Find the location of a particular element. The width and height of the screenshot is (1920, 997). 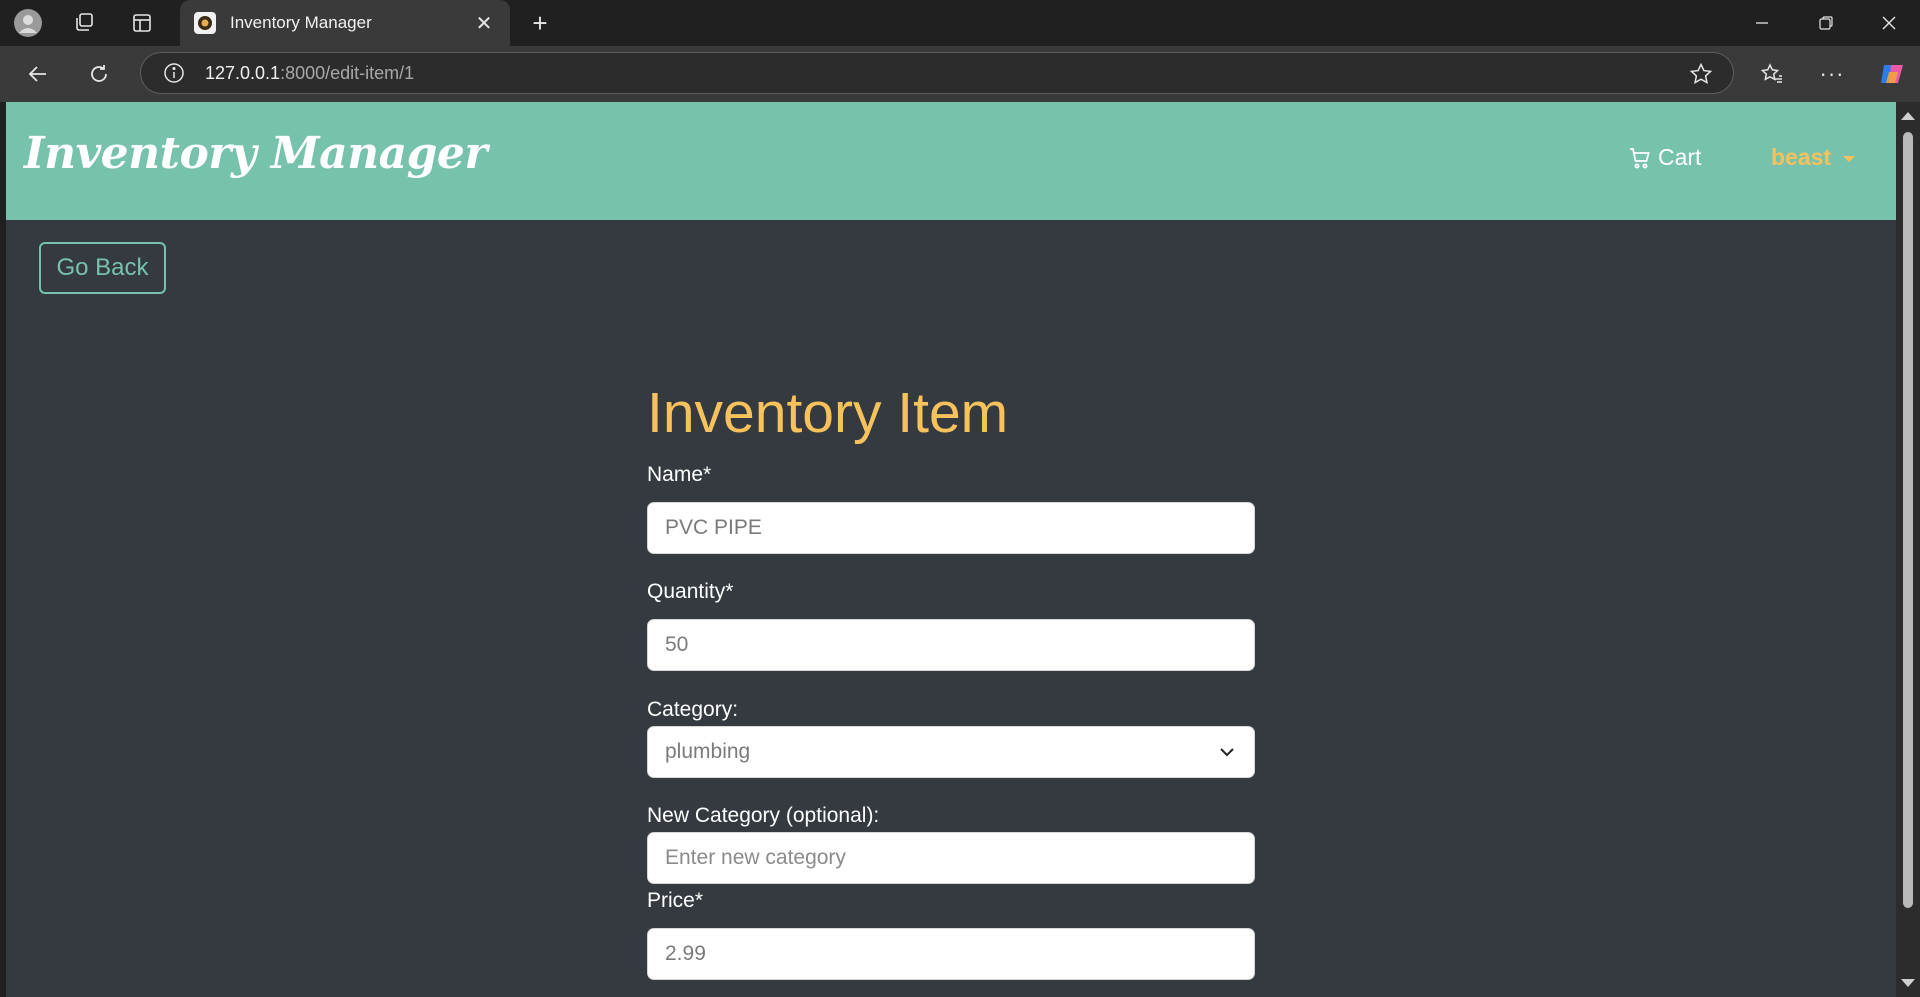

reload-icon is located at coordinates (99, 74).